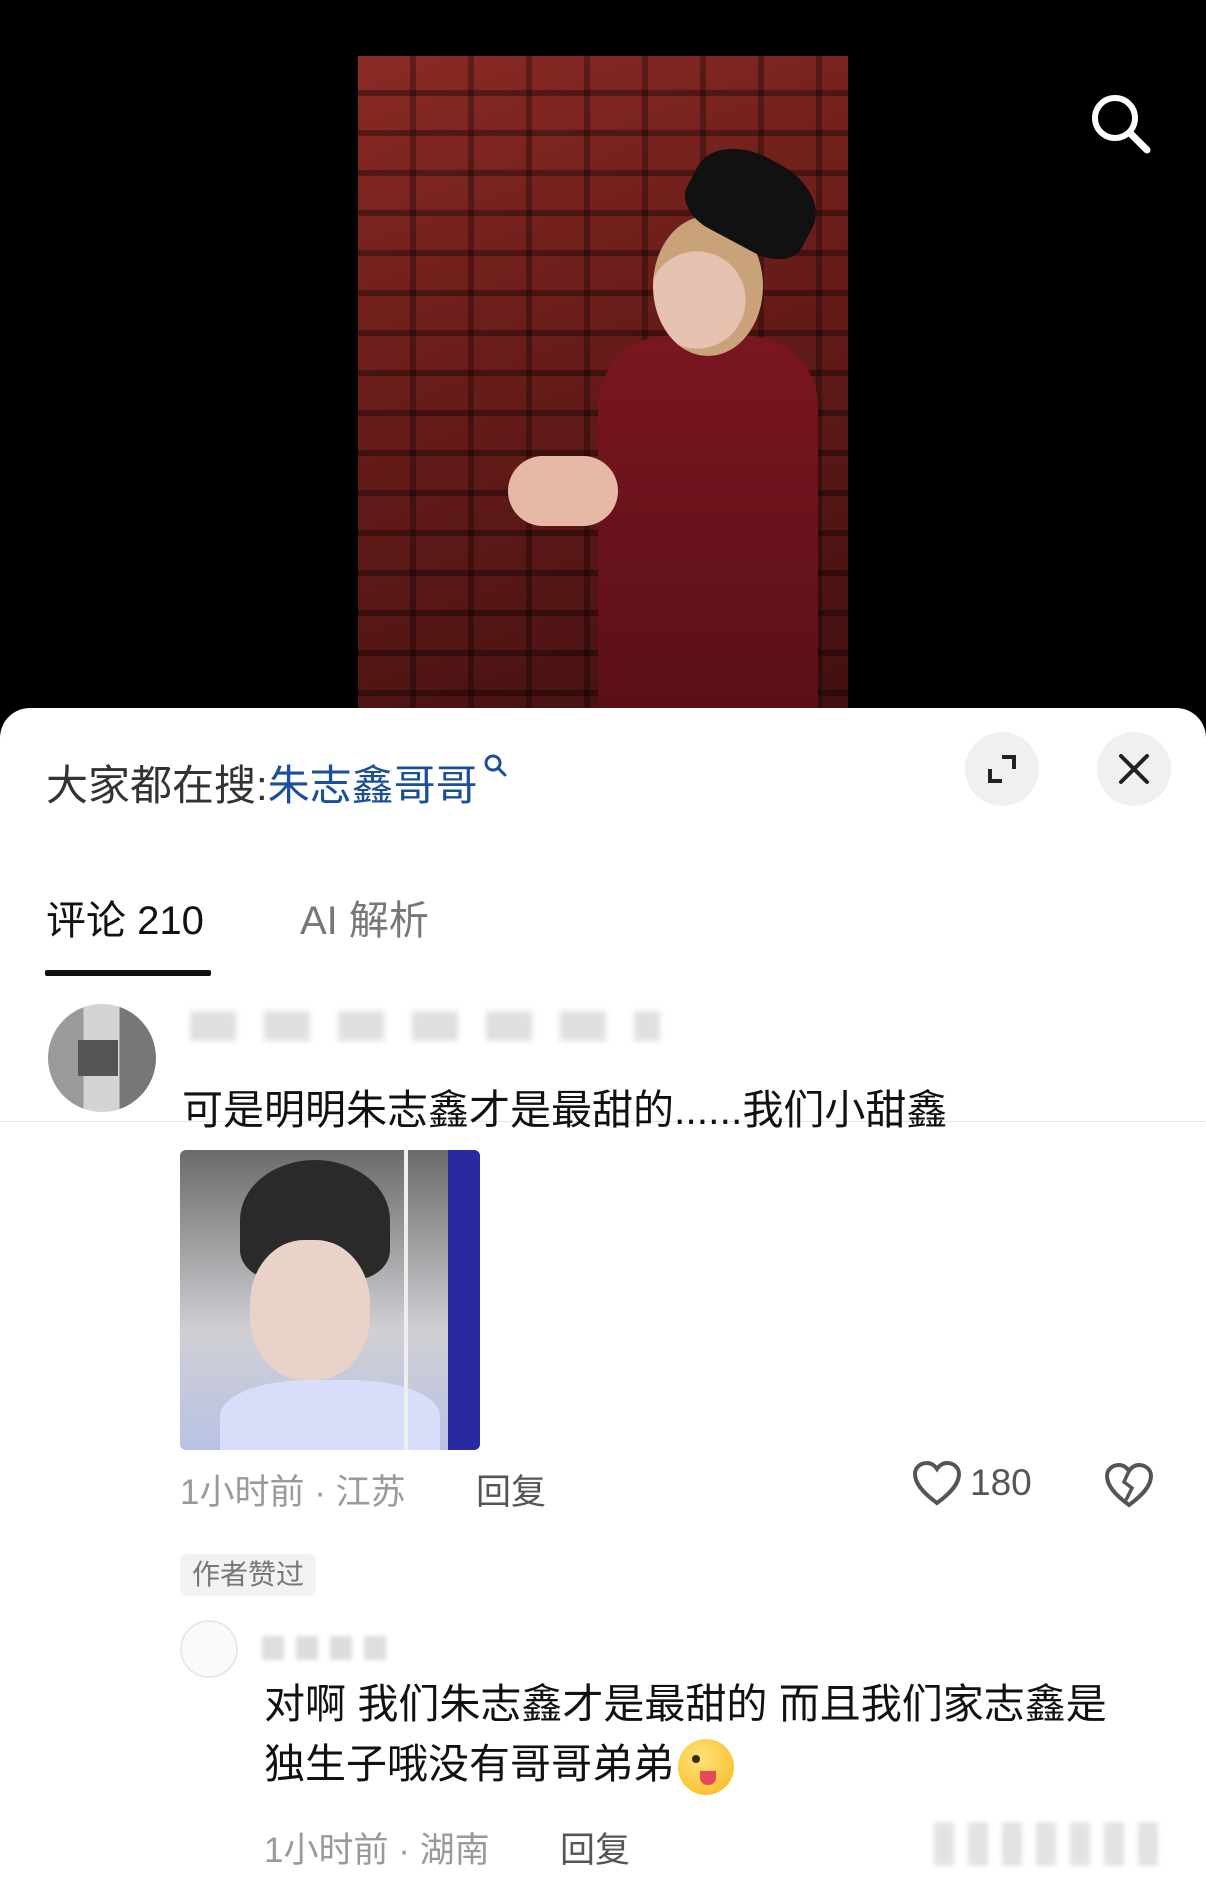  I want to click on hot-search-prefix: 大家都在搜:, so click(157, 785).